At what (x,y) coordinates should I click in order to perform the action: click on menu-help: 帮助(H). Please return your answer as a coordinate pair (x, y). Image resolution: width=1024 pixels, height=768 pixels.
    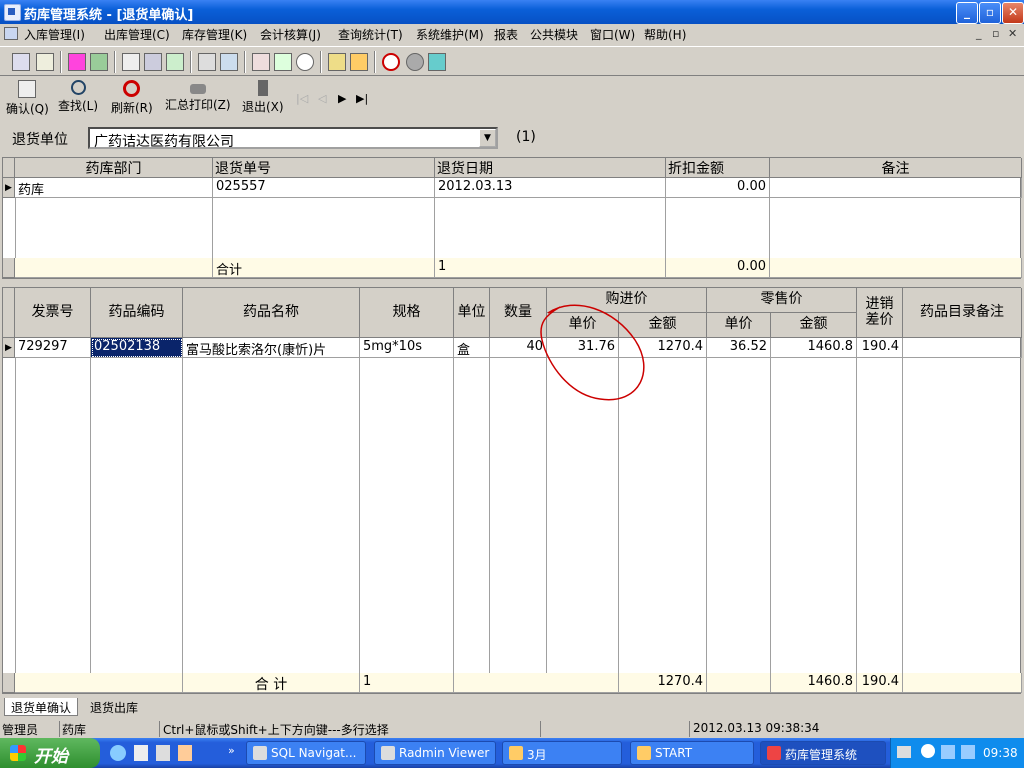
    Looking at the image, I should click on (665, 34).